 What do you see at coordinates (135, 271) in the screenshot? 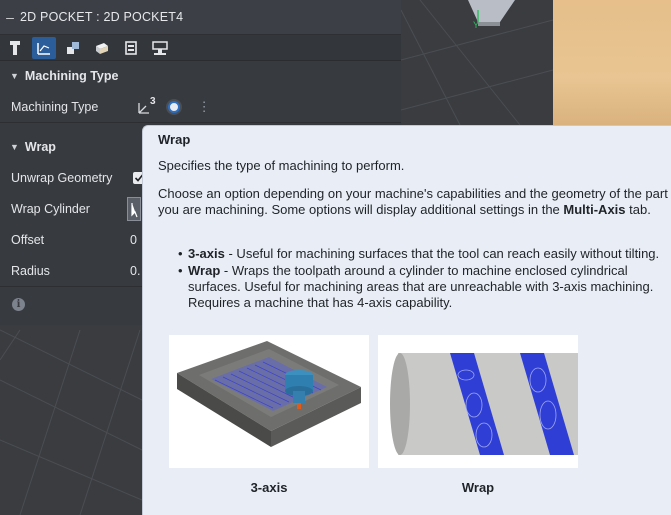
I see `radius-value-field: 0.` at bounding box center [135, 271].